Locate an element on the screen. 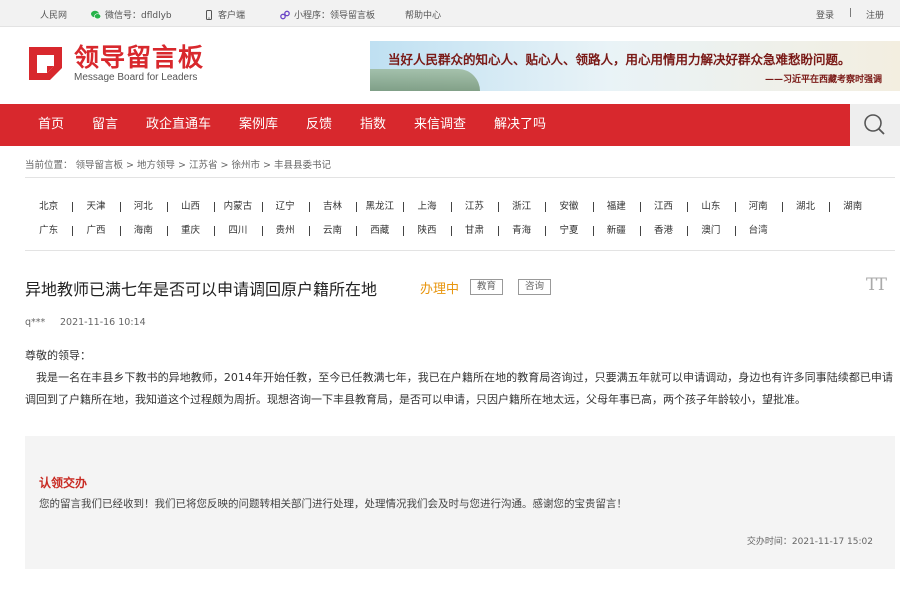  login-link: 登录 is located at coordinates (825, 14).